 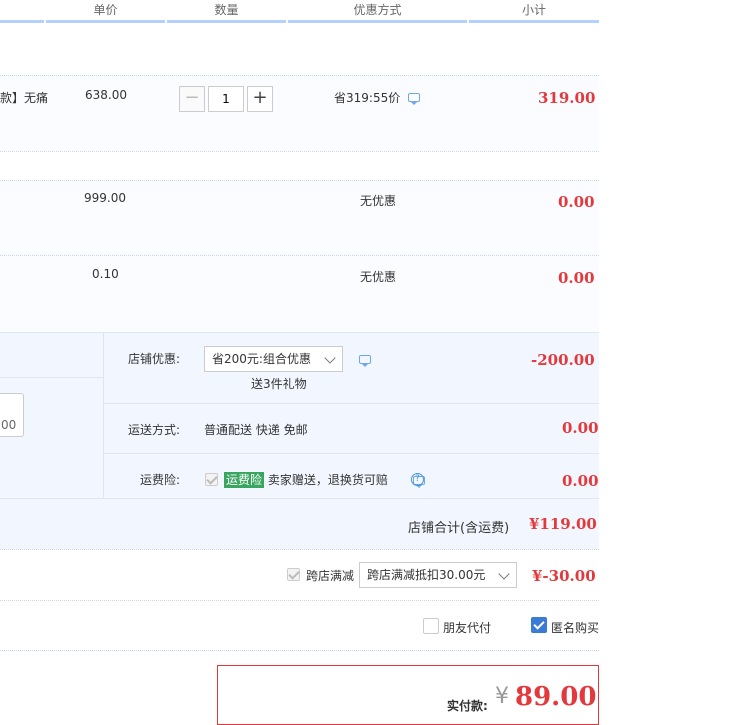 I want to click on insurance-tag: 运费险, so click(x=244, y=480).